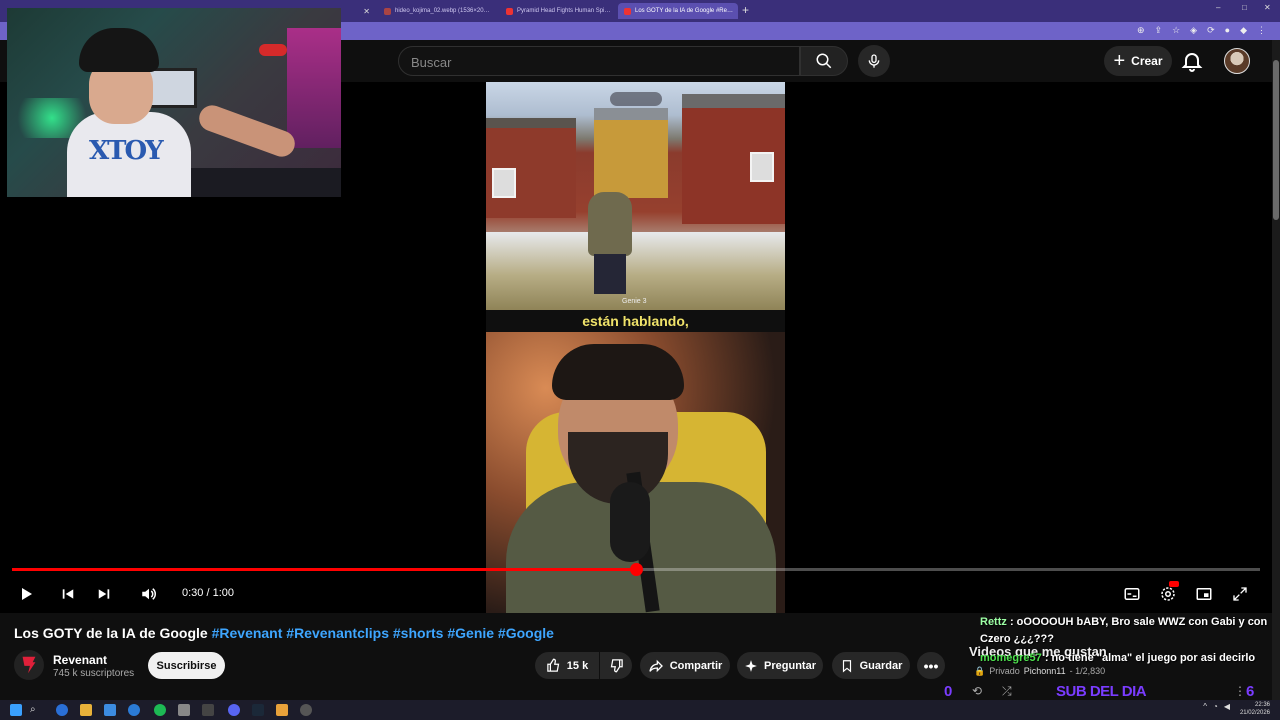 The image size is (1280, 720). I want to click on minimize-button: –, so click(1218, 7).